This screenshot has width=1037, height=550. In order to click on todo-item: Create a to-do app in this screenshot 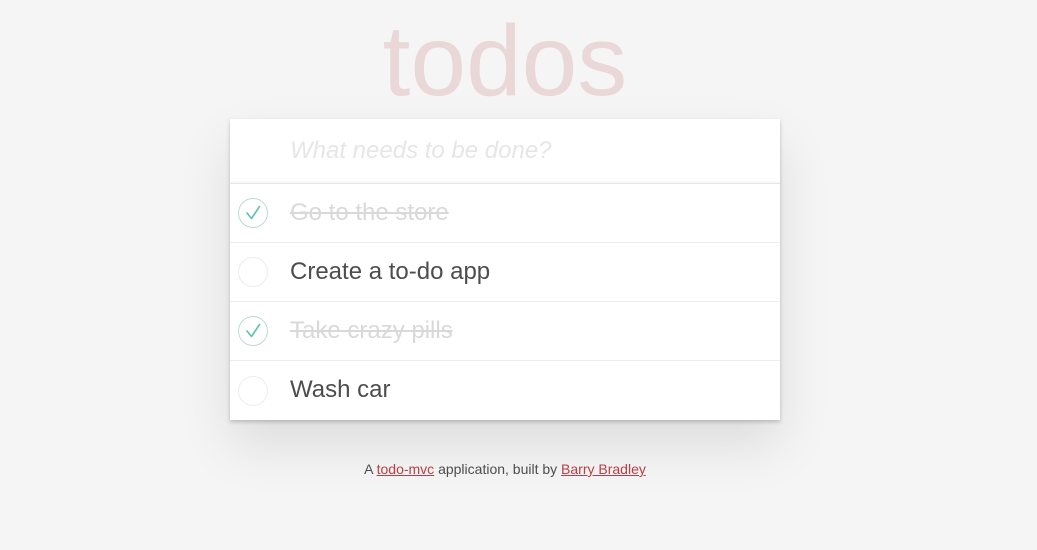, I will do `click(505, 272)`.